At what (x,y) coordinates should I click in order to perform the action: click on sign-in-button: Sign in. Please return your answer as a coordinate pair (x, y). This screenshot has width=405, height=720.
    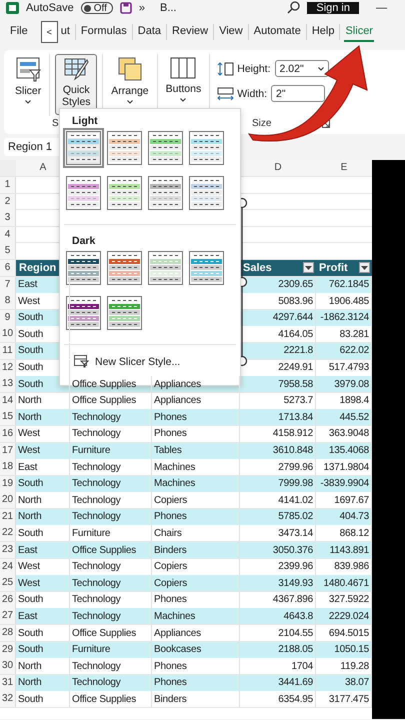
    Looking at the image, I should click on (333, 8).